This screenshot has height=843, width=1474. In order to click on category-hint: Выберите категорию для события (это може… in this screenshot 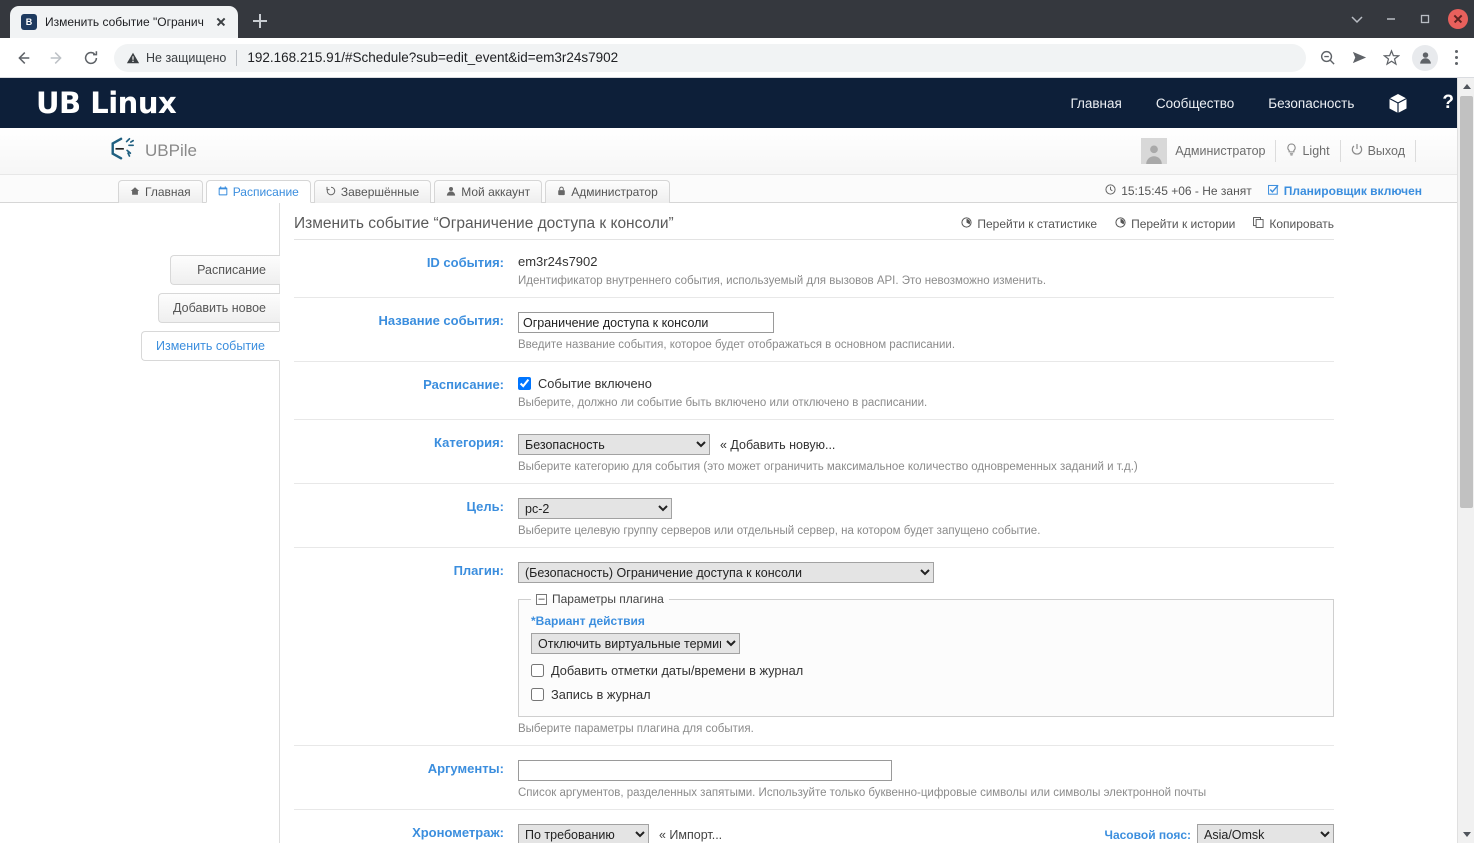, I will do `click(828, 467)`.